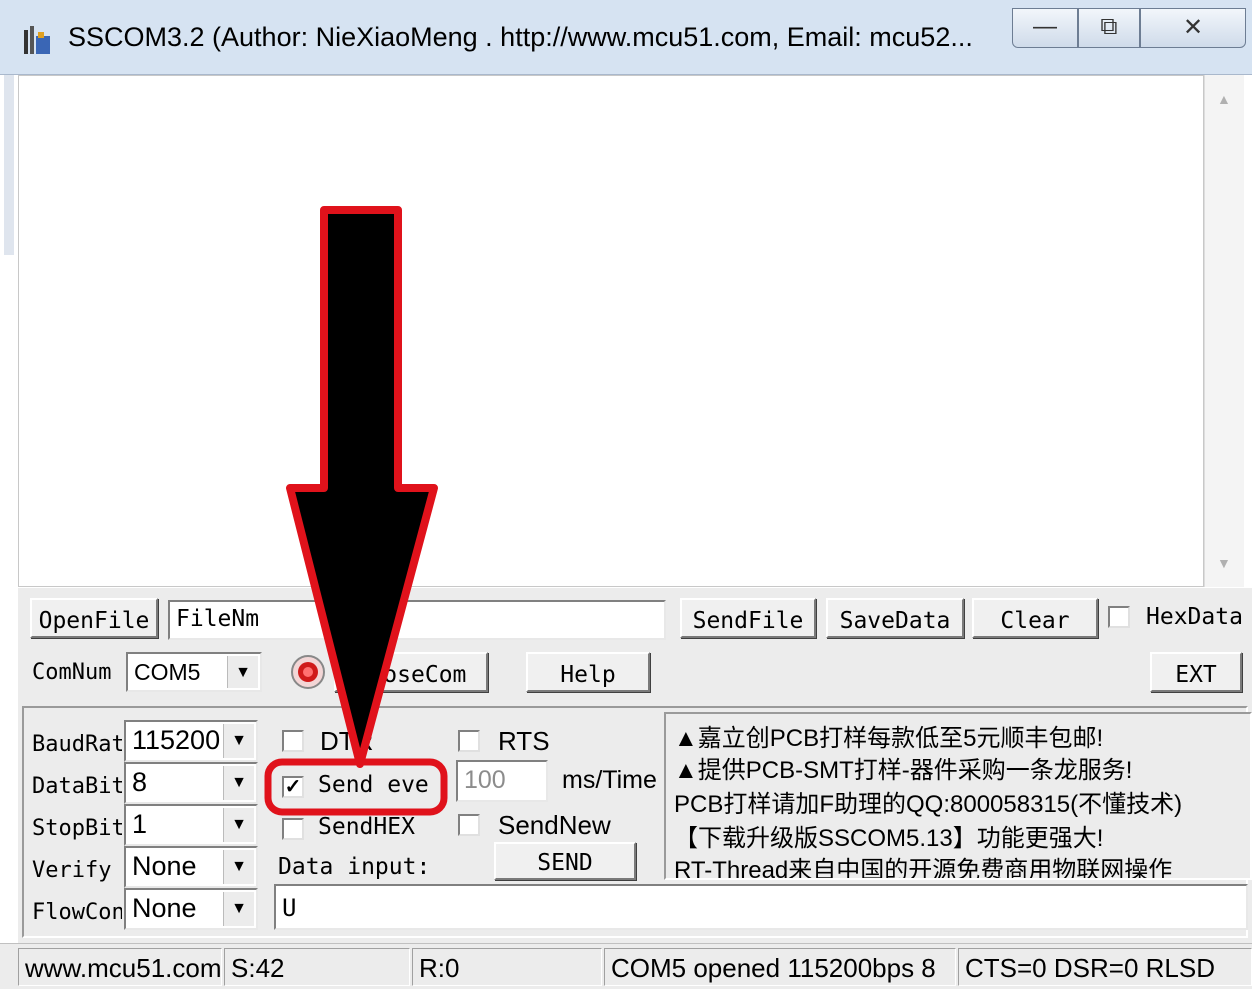  I want to click on annotation-overlay, so click(356, 511).